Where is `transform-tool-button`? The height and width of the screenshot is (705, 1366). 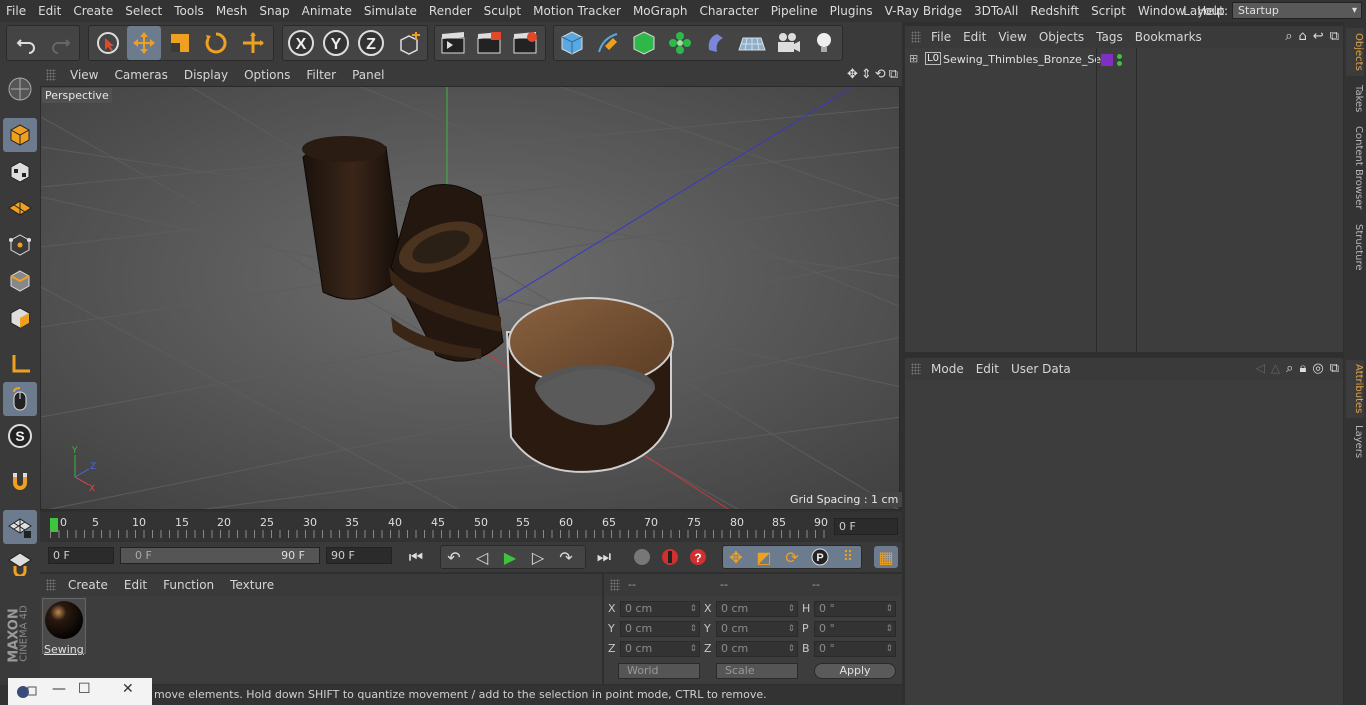
transform-tool-button is located at coordinates (253, 43).